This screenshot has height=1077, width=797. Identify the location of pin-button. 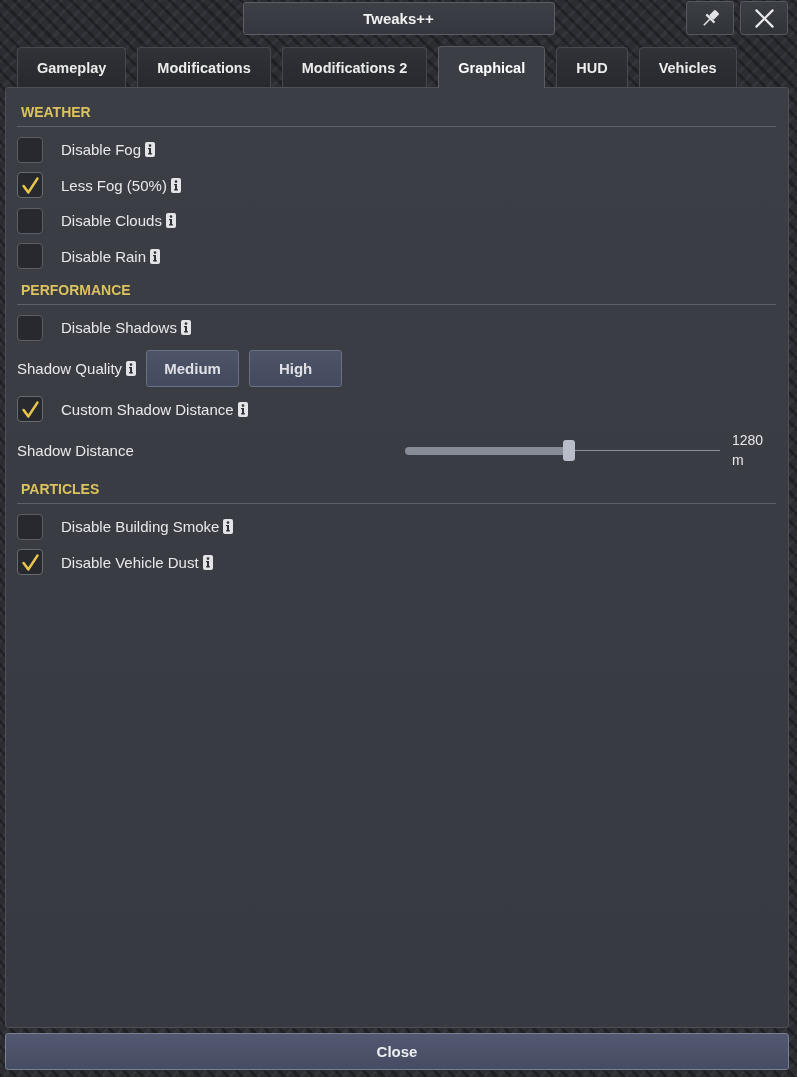
(710, 18).